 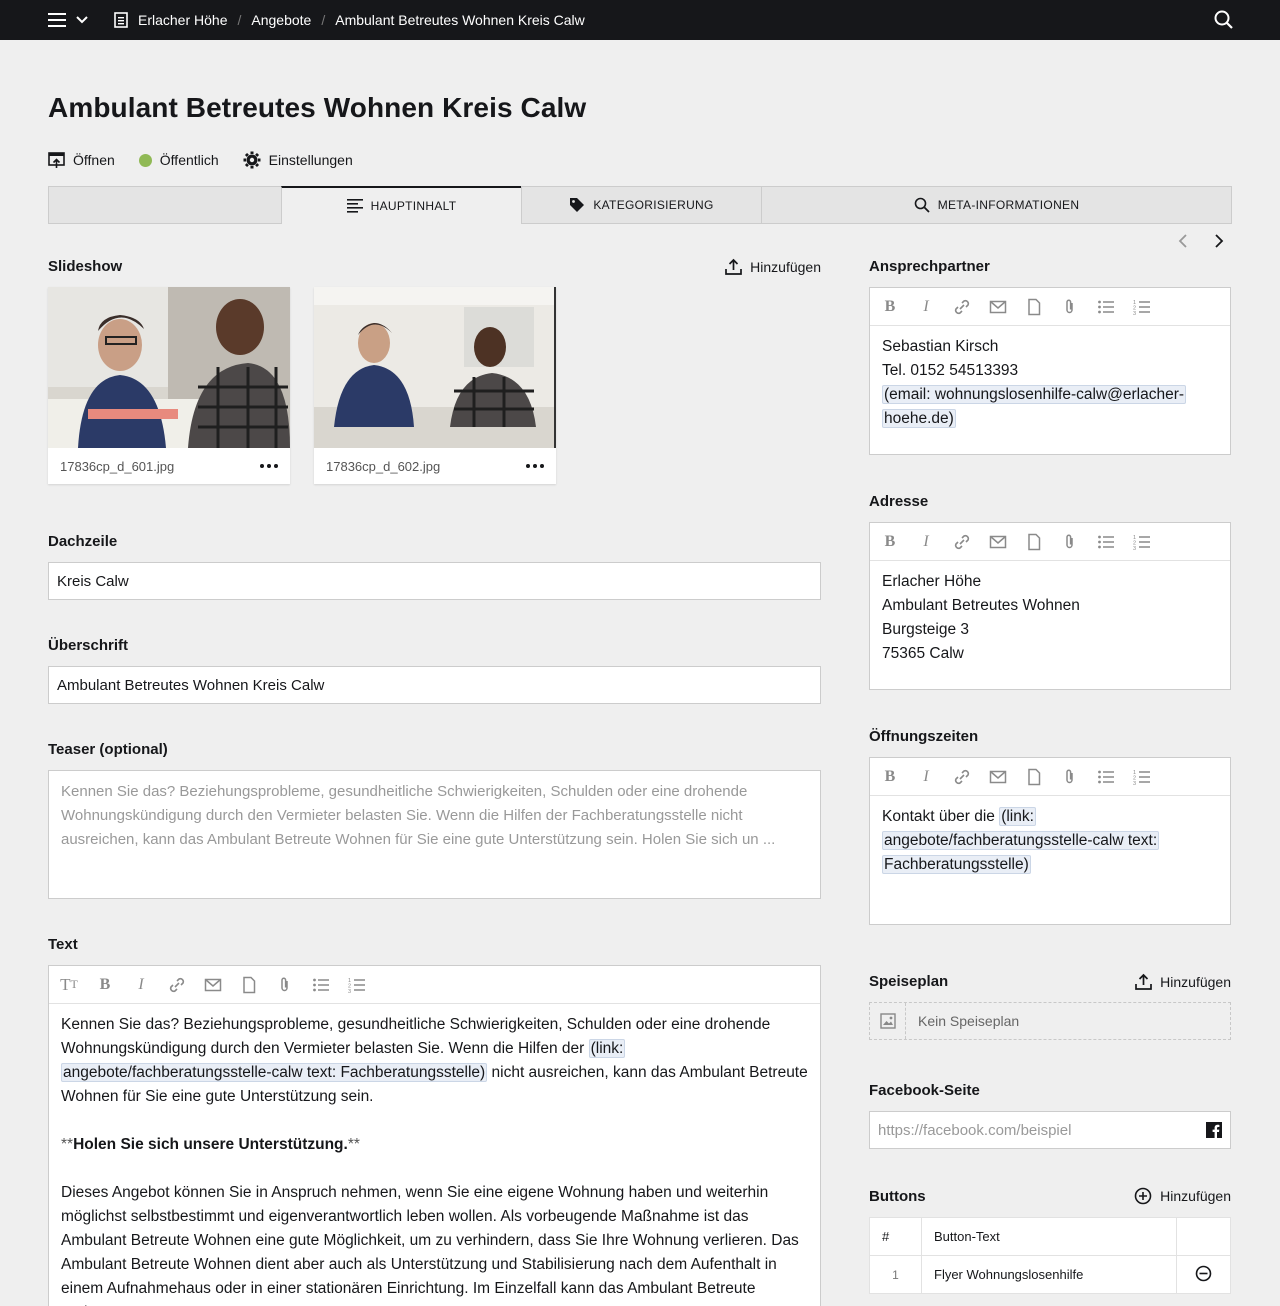 I want to click on editor-toolbar: B I 123, so click(x=1050, y=777).